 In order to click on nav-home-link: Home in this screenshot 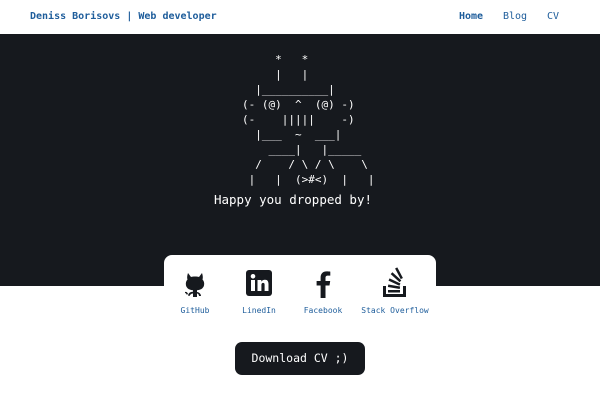, I will do `click(471, 16)`.